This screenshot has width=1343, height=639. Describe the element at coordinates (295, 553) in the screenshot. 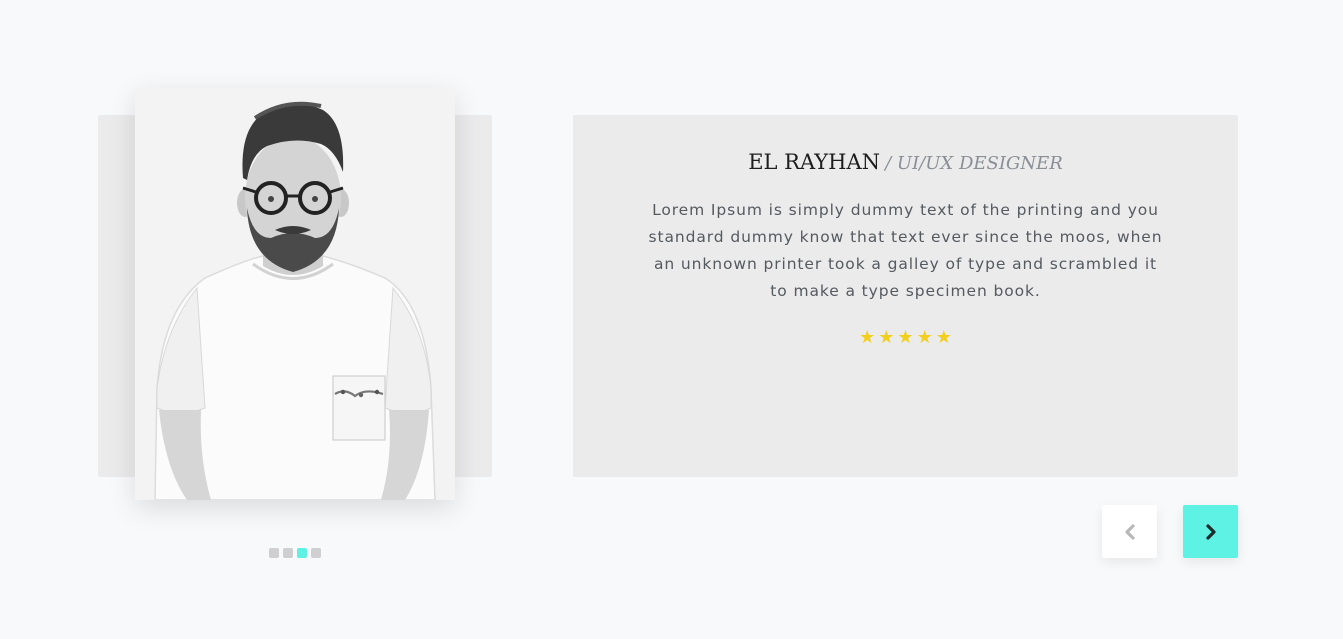

I see `carousel-pagination` at that location.